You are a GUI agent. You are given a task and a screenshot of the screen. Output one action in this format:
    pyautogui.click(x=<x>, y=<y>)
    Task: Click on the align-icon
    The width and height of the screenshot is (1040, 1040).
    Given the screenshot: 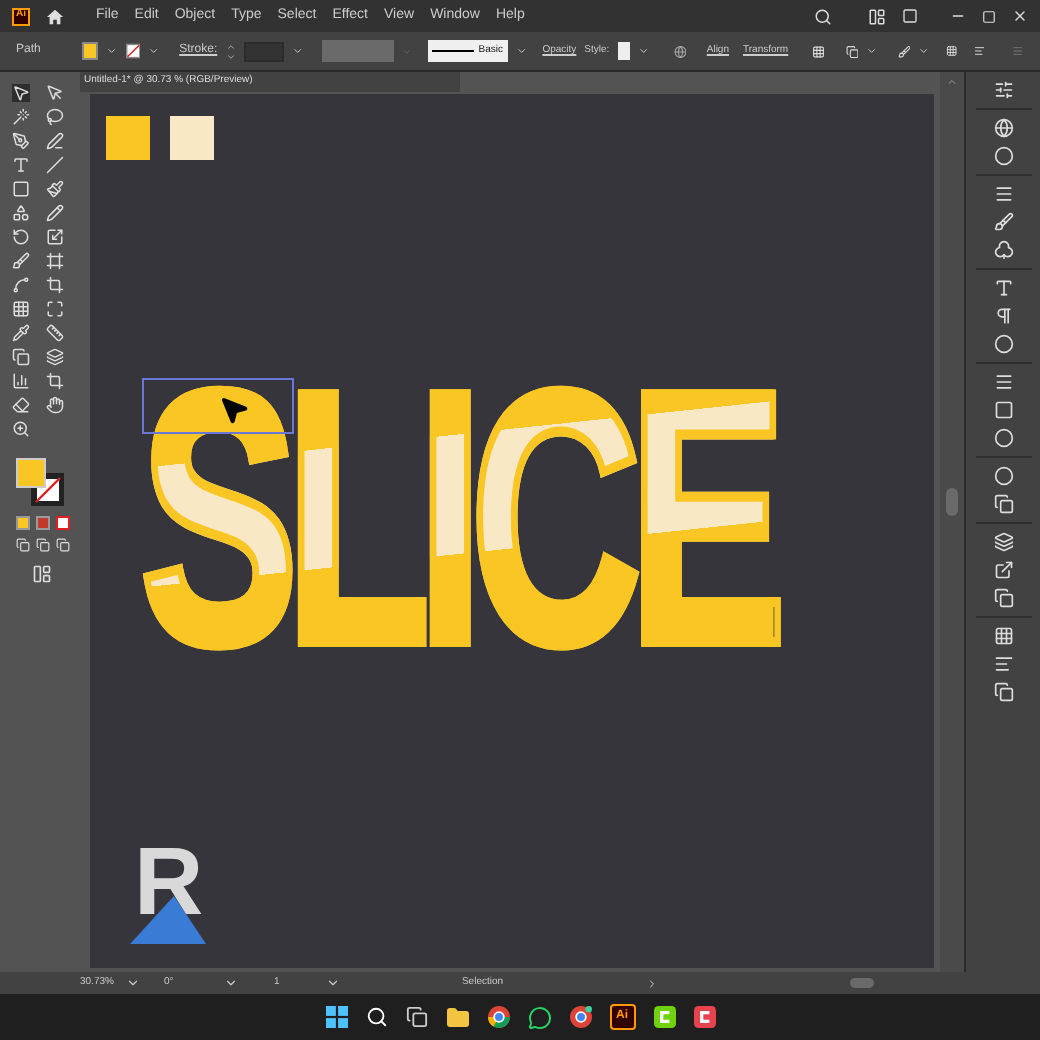 What is the action you would take?
    pyautogui.click(x=1003, y=664)
    